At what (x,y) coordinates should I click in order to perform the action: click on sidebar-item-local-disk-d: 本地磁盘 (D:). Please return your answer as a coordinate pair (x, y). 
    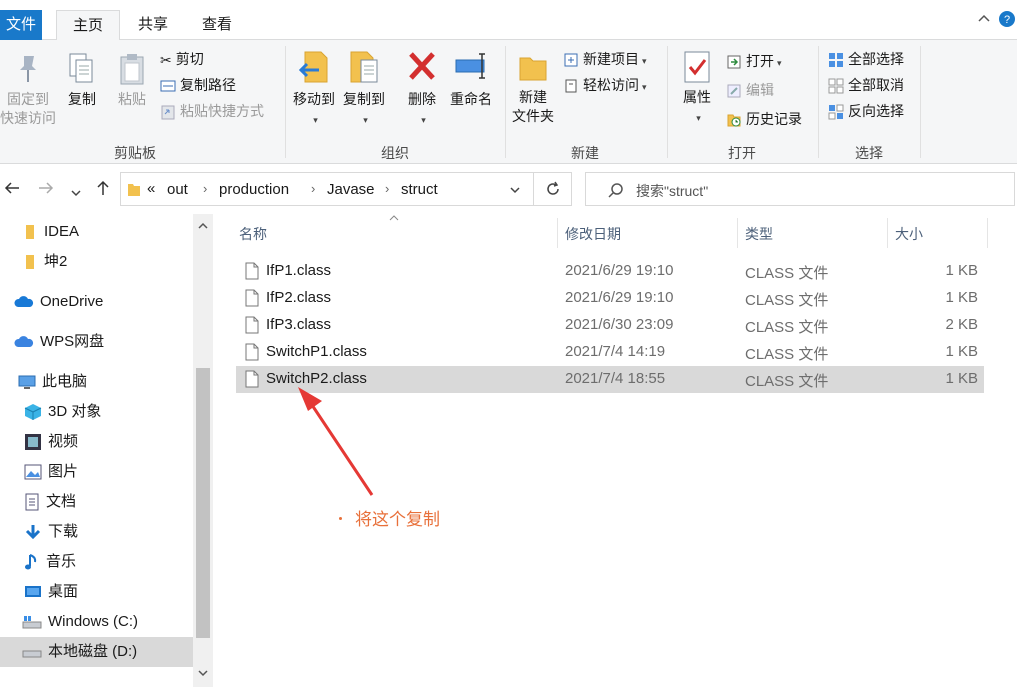
    Looking at the image, I should click on (96, 652).